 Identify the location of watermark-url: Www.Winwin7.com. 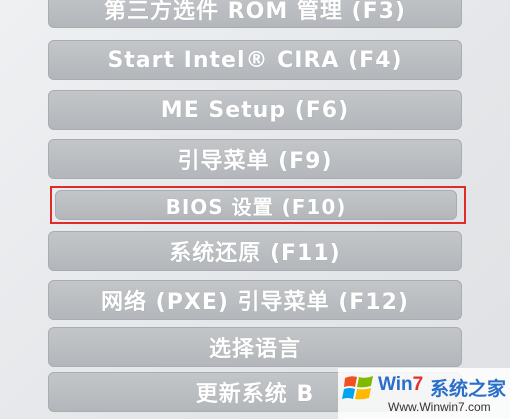
(439, 407).